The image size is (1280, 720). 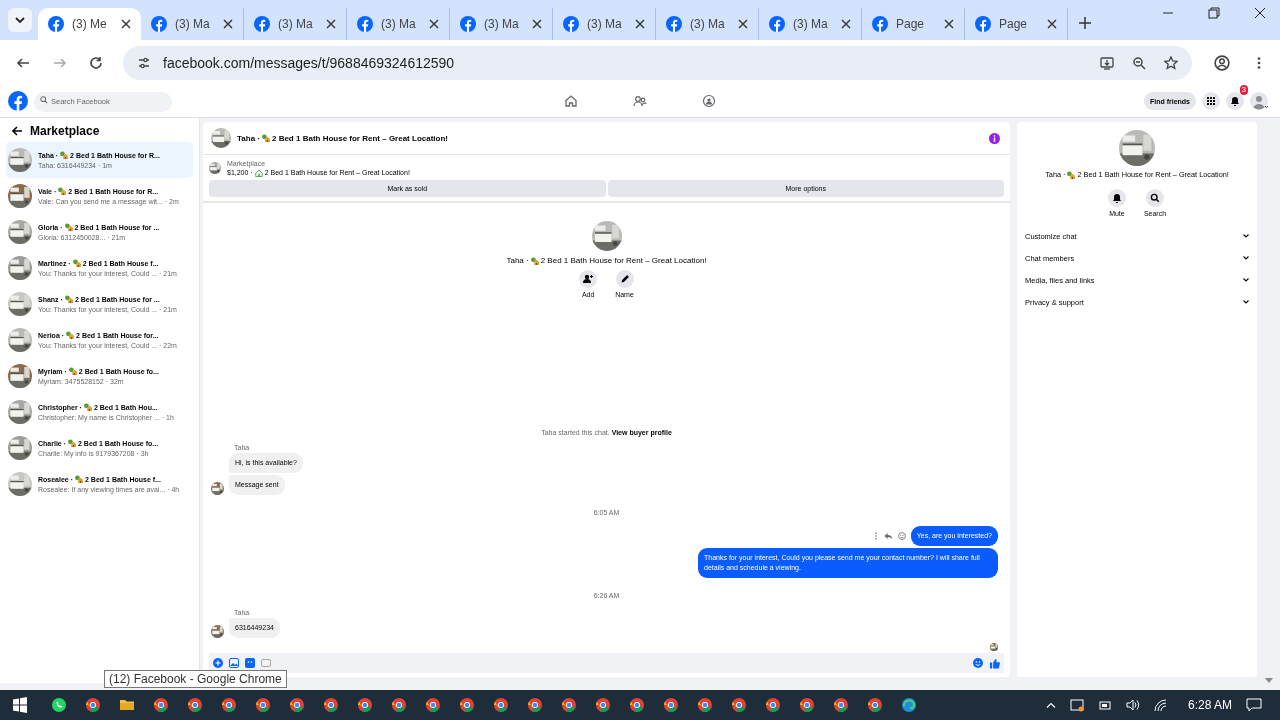 What do you see at coordinates (144, 62) in the screenshot?
I see `site-settings-icon` at bounding box center [144, 62].